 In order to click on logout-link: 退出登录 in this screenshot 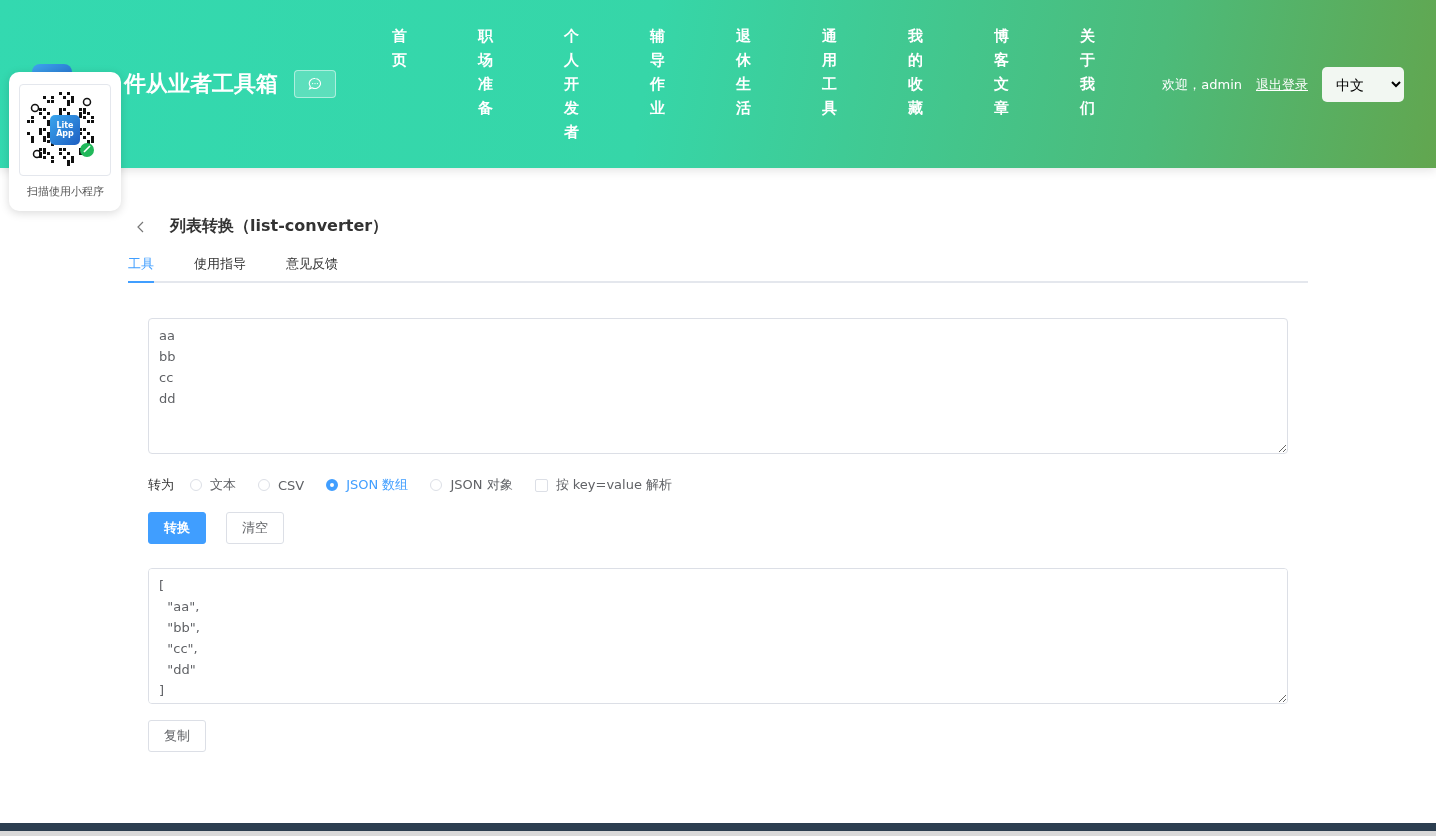, I will do `click(1282, 84)`.